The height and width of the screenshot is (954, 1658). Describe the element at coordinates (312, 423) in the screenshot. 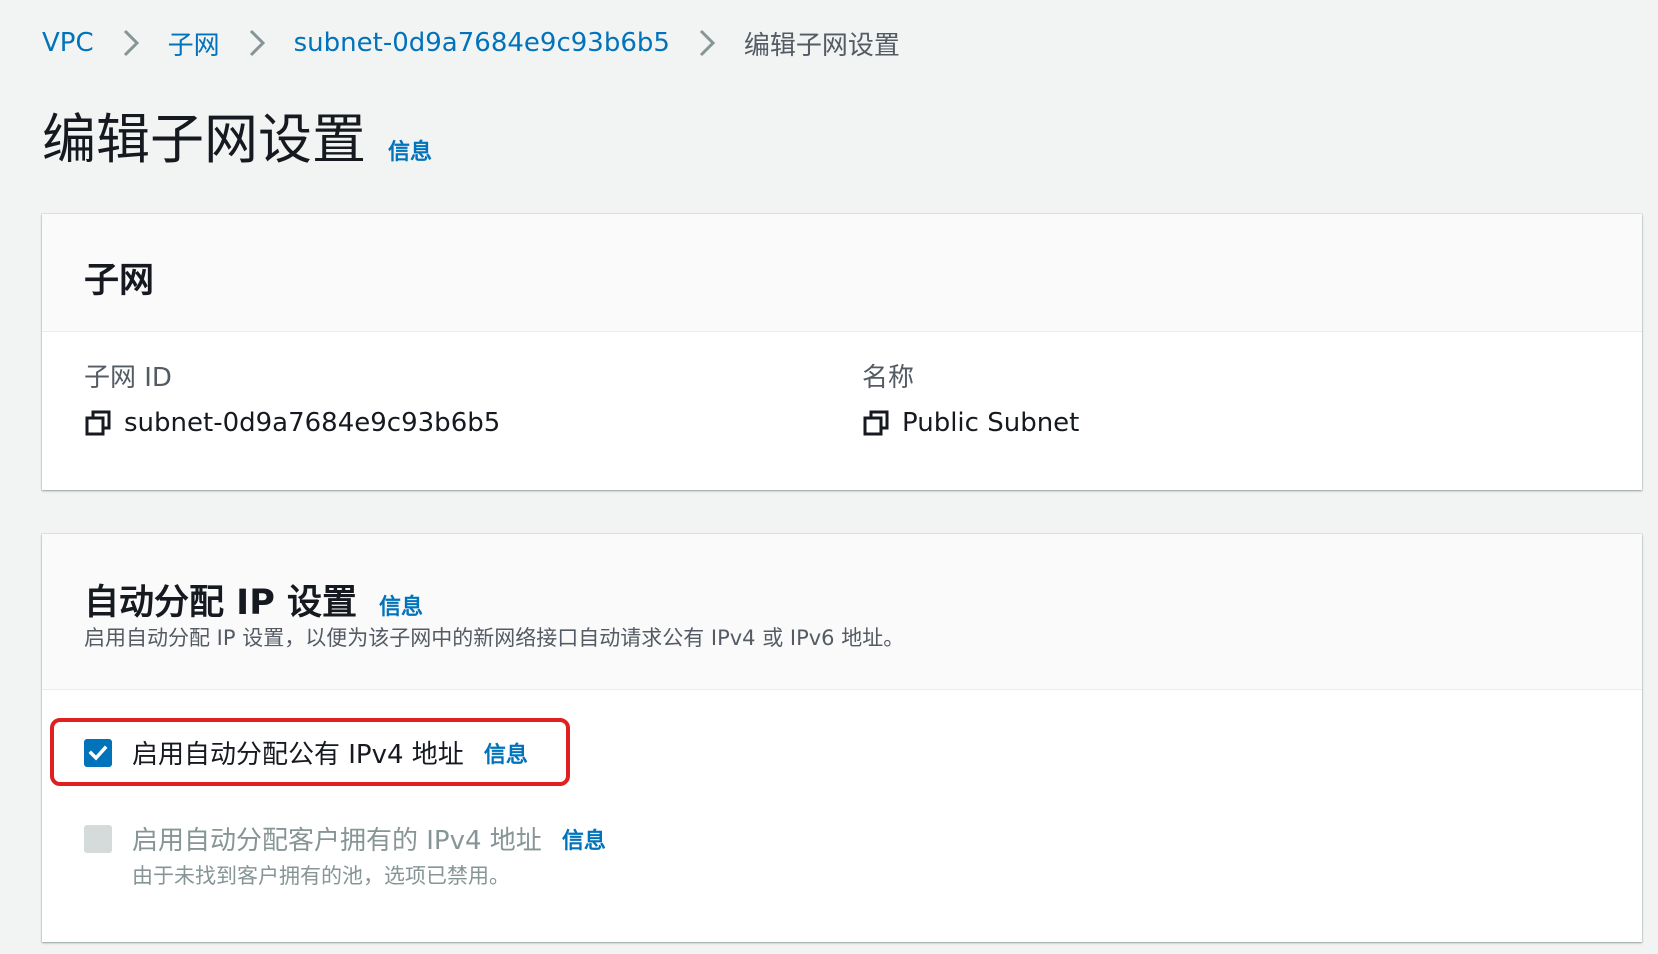

I see `subnet-id-value: subnet-0d9a7684e9c93b6b5` at that location.